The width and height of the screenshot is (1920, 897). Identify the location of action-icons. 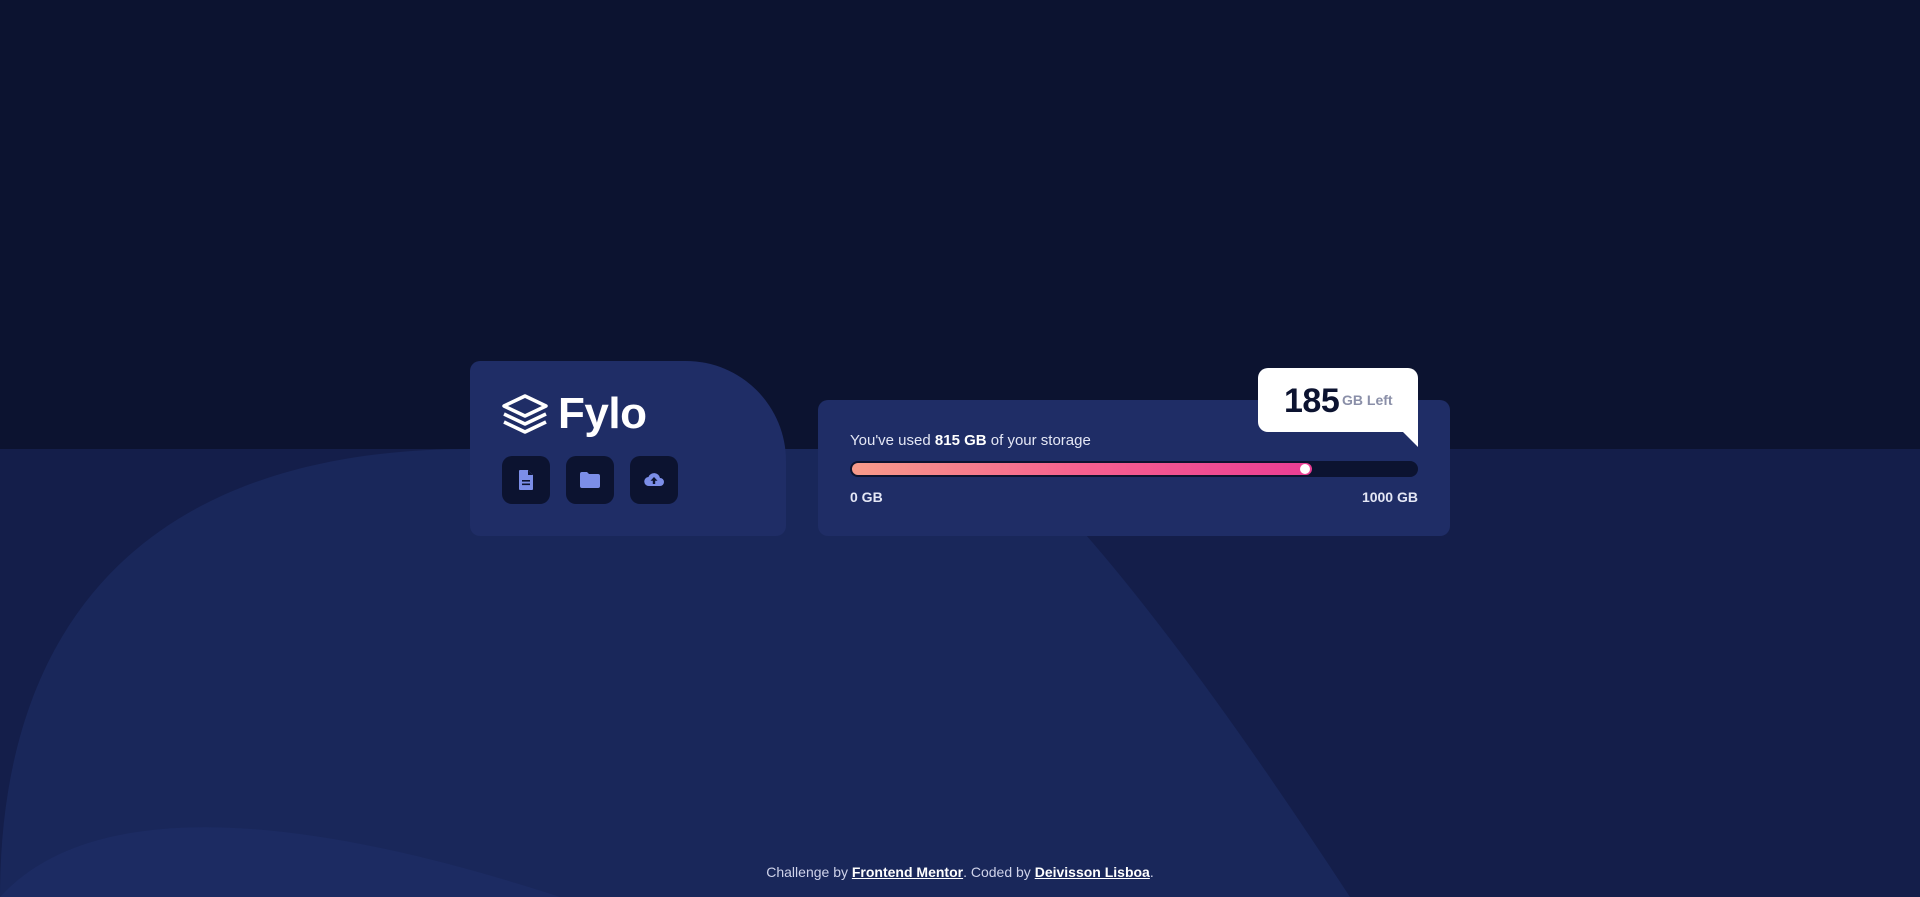
(590, 480).